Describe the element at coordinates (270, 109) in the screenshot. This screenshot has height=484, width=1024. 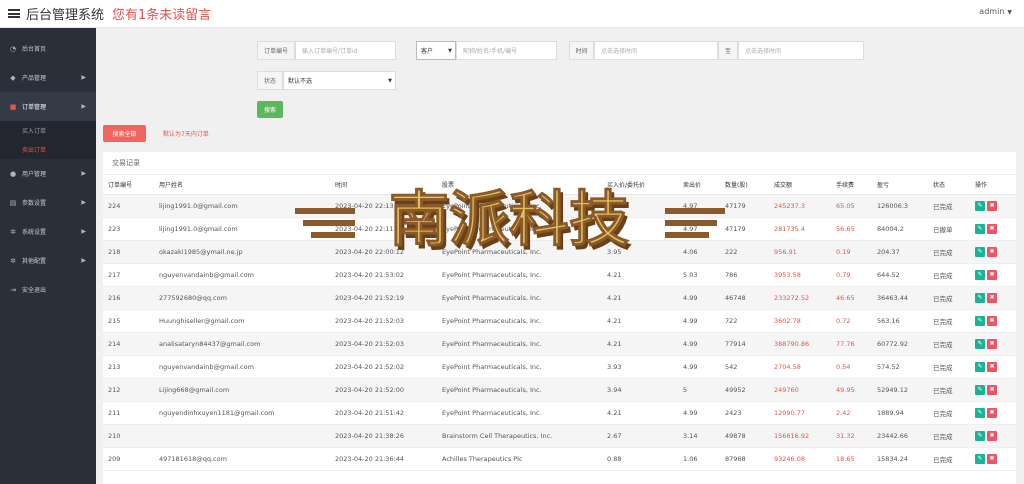
I see `search-button: 搜索` at that location.